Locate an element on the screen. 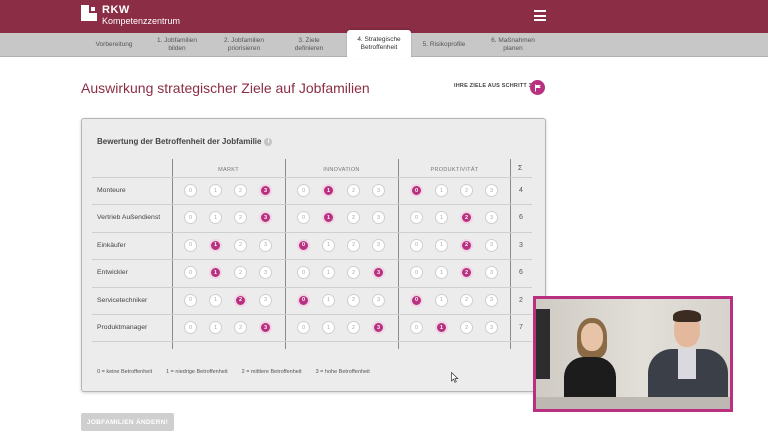 The height and width of the screenshot is (432, 768). step-tab-4: 4. Strategische Betroffenheit is located at coordinates (379, 44).